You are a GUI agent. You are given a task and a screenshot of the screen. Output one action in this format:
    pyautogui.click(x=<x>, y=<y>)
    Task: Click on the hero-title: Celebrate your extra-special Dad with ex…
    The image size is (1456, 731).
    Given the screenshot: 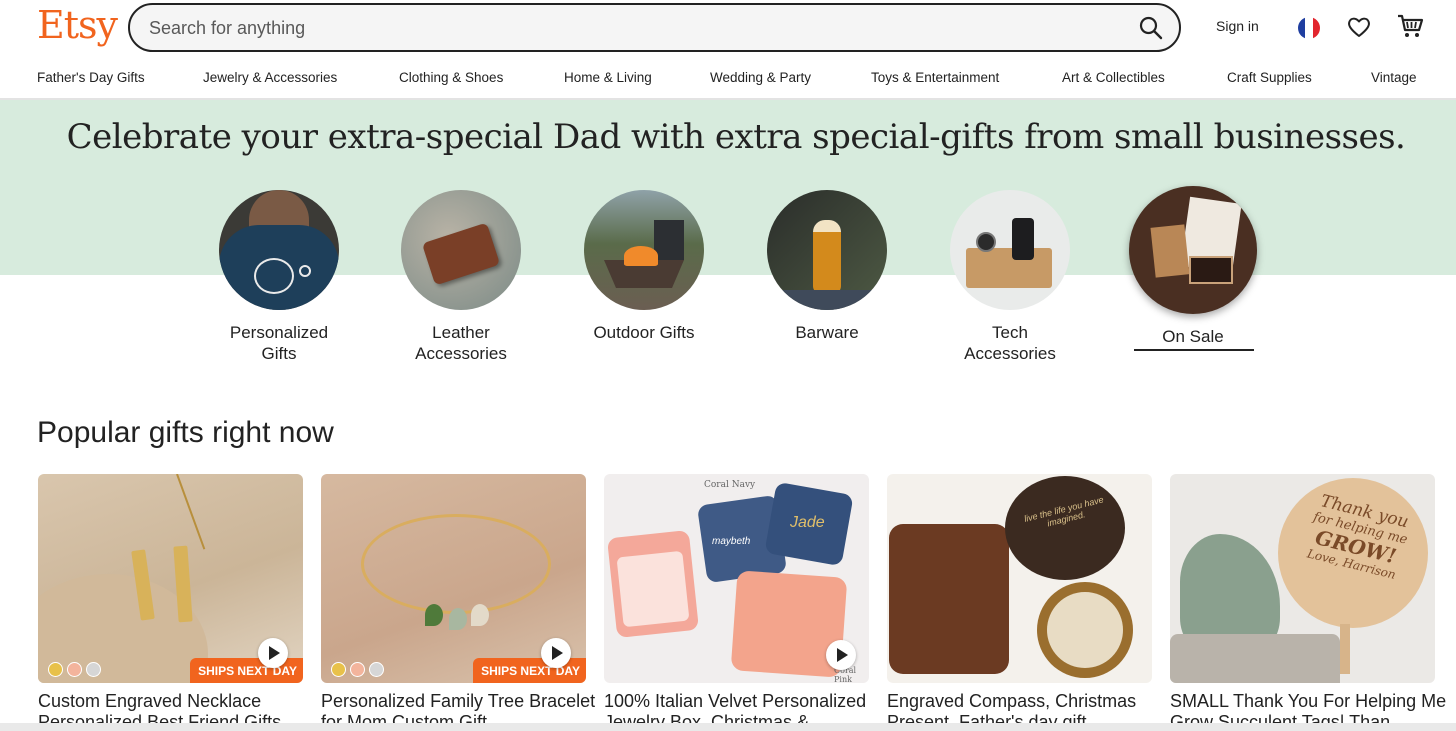 What is the action you would take?
    pyautogui.click(x=736, y=137)
    